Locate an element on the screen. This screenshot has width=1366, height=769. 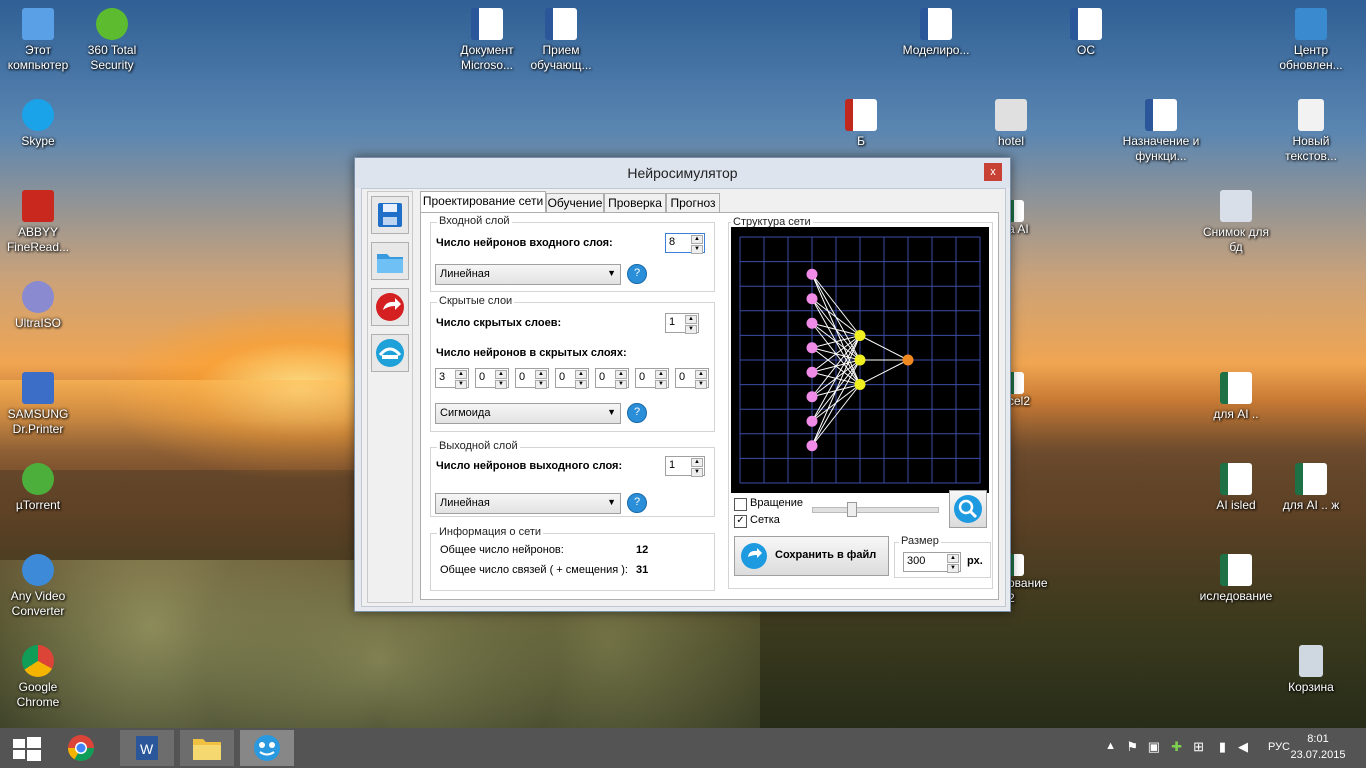
start-button is located at coordinates (27, 748).